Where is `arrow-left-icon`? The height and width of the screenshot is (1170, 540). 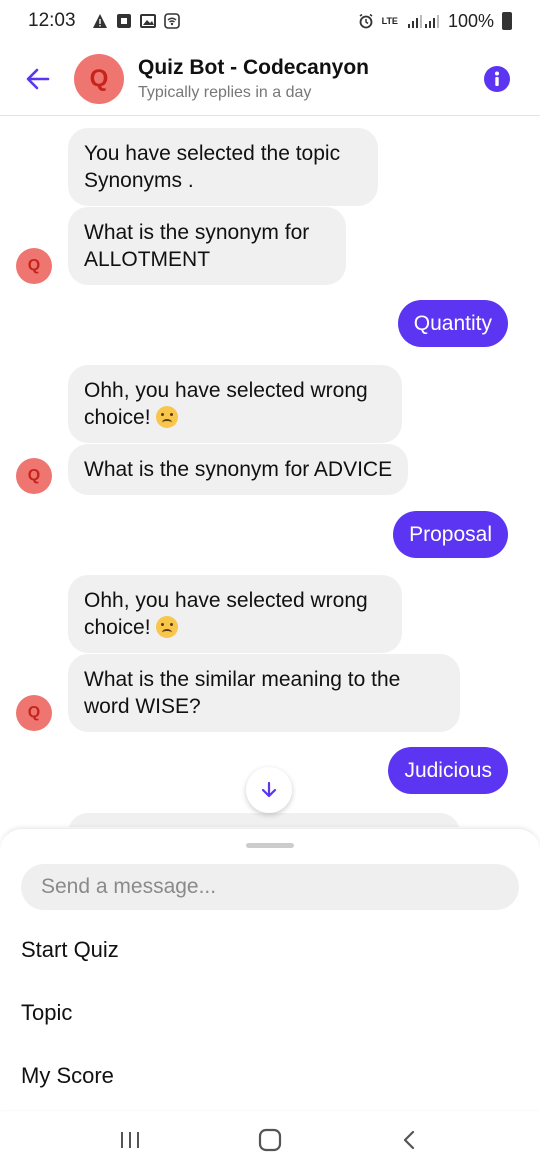
arrow-left-icon is located at coordinates (38, 78).